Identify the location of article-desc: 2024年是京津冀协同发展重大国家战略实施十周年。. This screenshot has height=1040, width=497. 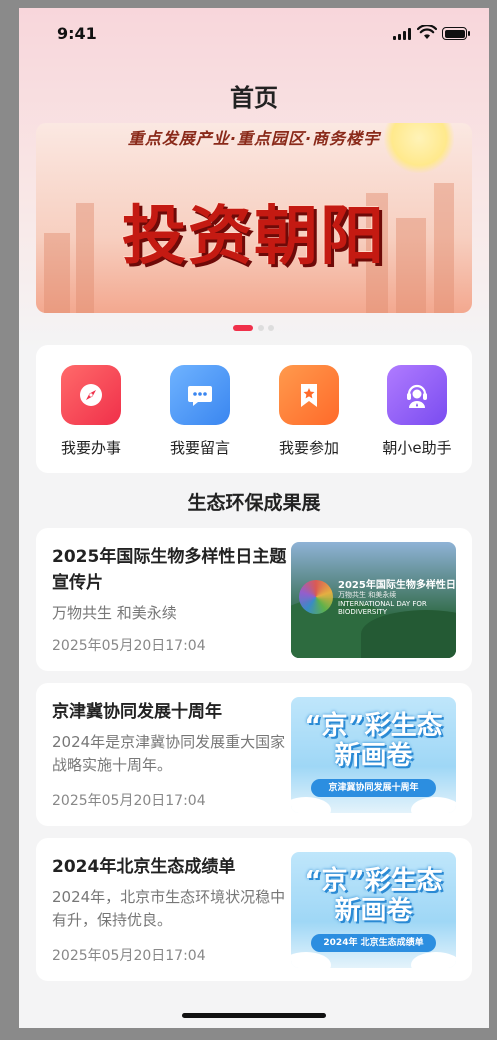
(169, 753).